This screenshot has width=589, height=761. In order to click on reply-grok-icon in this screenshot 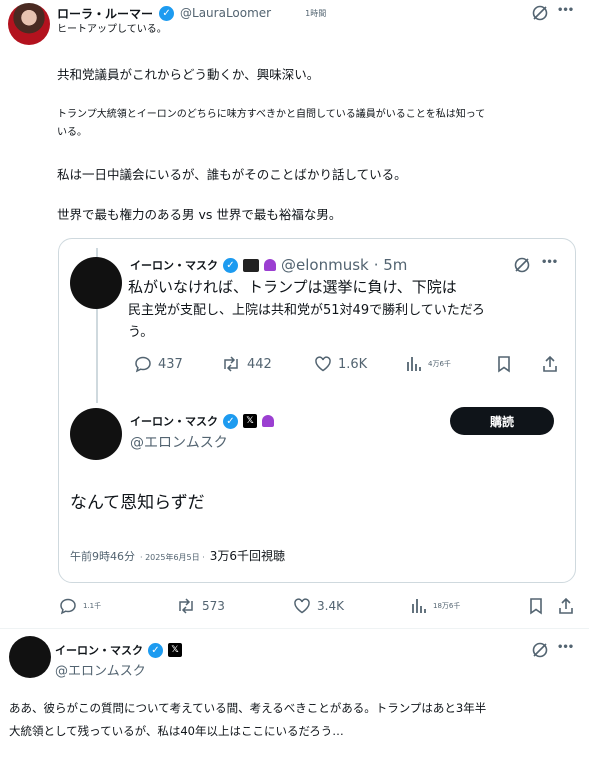, I will do `click(540, 650)`.